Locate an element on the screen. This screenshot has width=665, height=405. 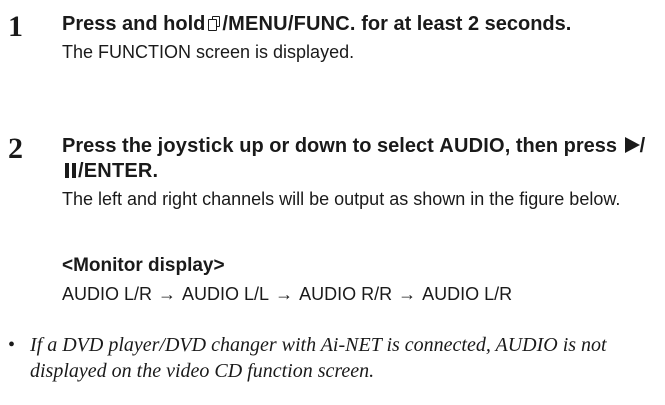
audio-label: AUDIO is located at coordinates (472, 146).